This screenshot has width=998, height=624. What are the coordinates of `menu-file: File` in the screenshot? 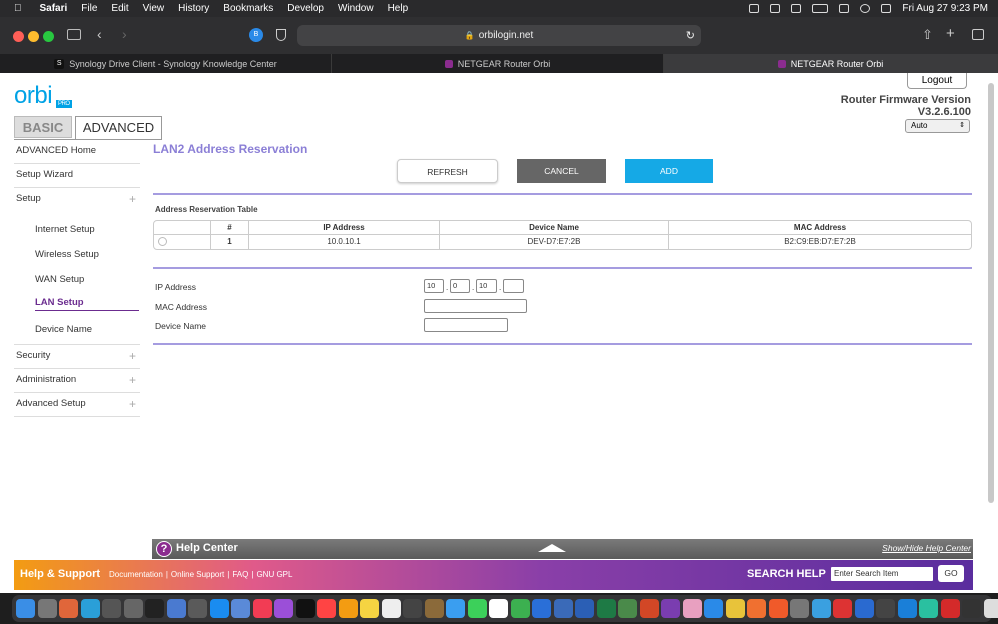 It's located at (89, 8).